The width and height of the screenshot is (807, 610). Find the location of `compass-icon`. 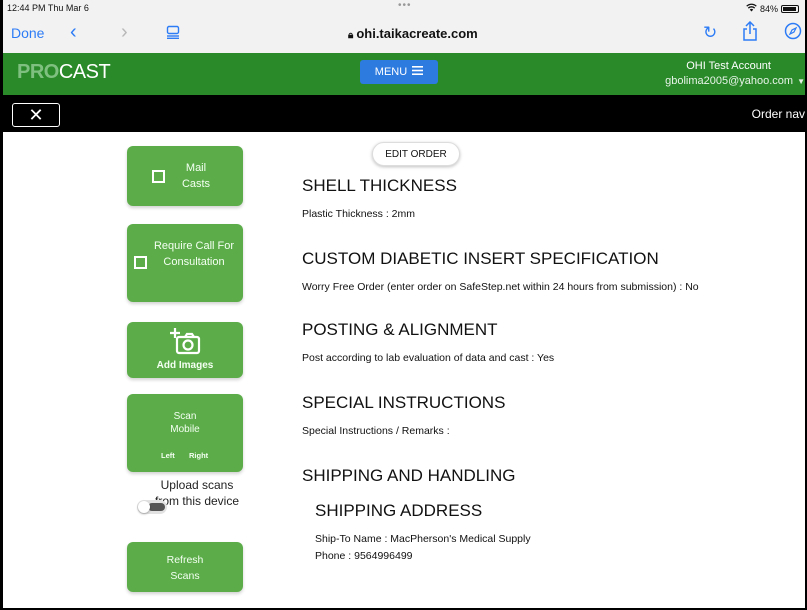

compass-icon is located at coordinates (793, 31).